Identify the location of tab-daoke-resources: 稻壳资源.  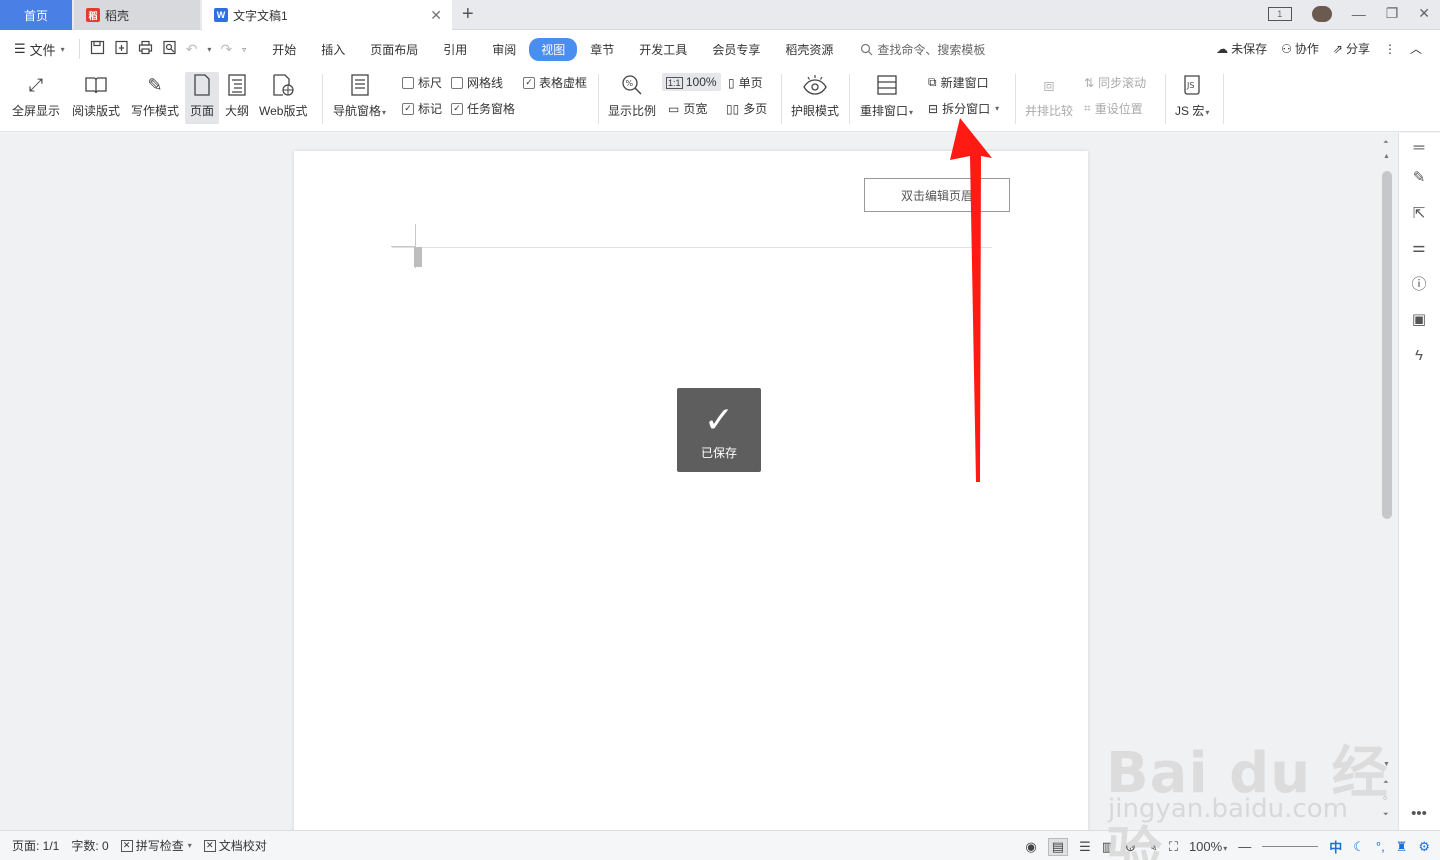
(809, 49).